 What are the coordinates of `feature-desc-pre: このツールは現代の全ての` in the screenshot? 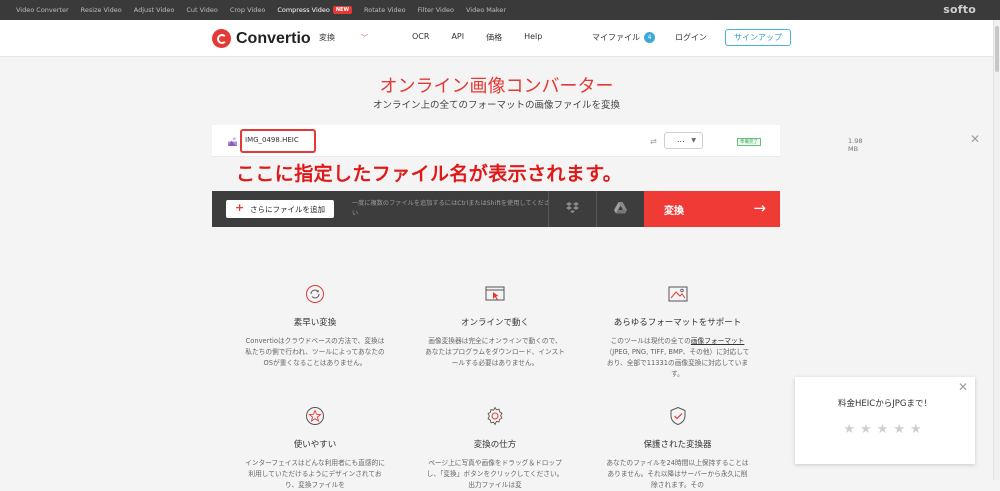 It's located at (650, 341).